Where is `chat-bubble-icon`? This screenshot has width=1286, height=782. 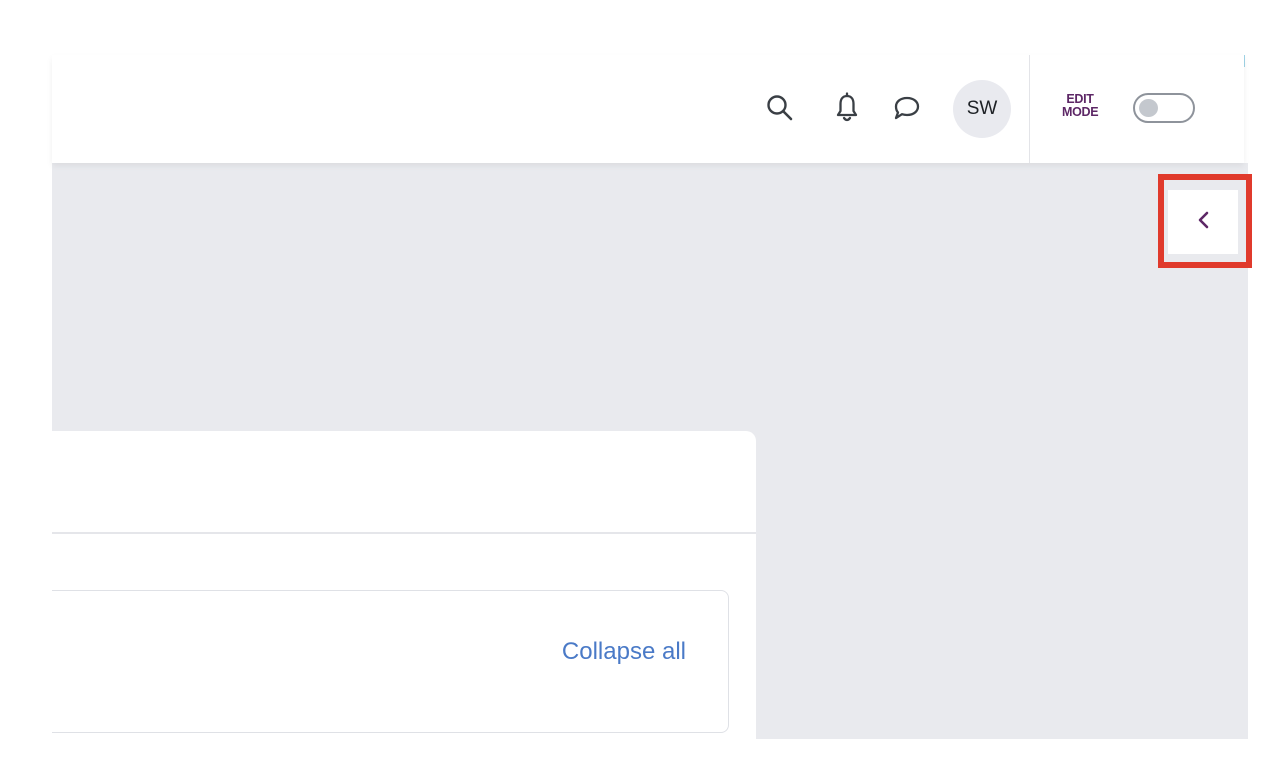
chat-bubble-icon is located at coordinates (907, 108).